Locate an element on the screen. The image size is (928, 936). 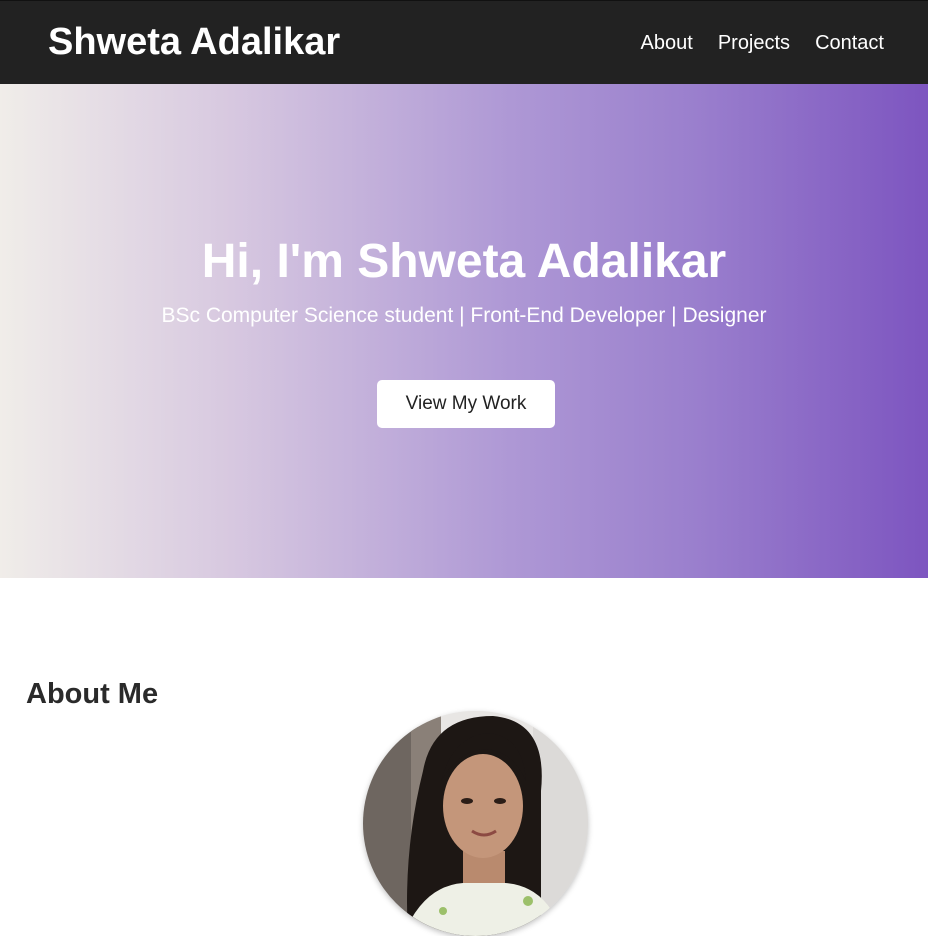
hero-title: Hi, I'm Shweta Adalikar is located at coordinates (464, 261).